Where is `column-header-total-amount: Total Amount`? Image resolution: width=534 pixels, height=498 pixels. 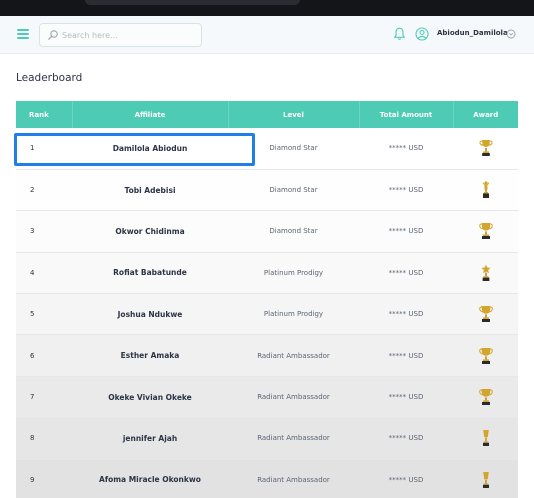
column-header-total-amount: Total Amount is located at coordinates (406, 114).